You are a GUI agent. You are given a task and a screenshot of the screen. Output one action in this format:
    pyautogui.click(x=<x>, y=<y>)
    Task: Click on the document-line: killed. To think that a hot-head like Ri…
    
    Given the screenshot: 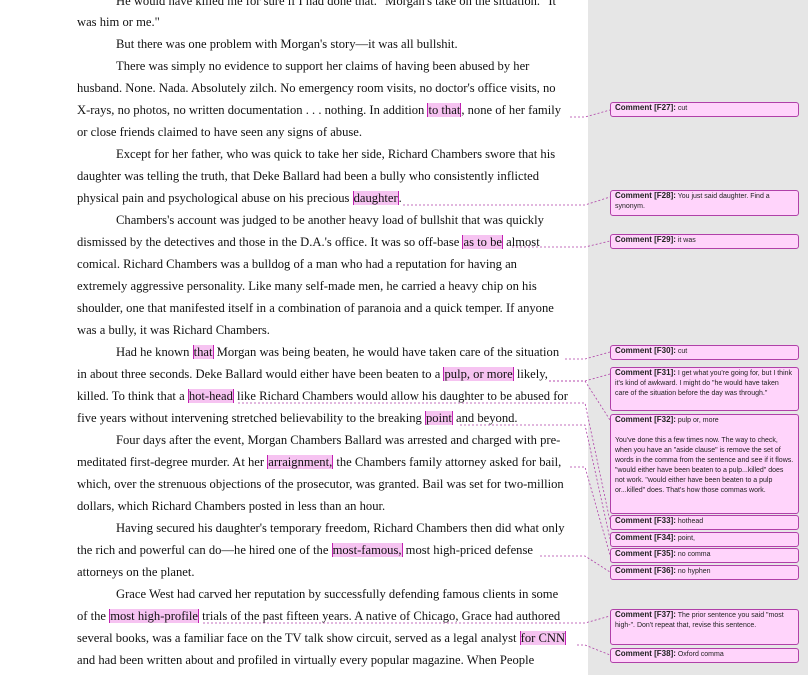 What is the action you would take?
    pyautogui.click(x=322, y=396)
    